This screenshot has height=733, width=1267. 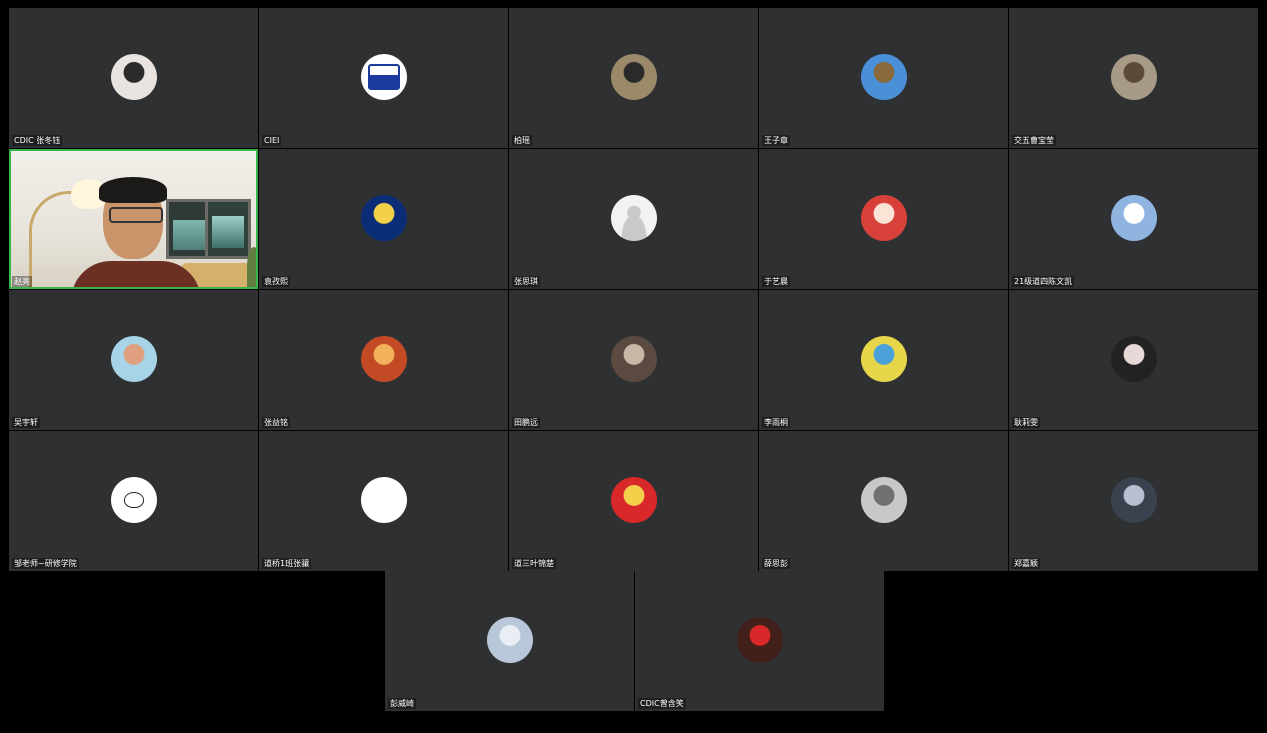 I want to click on sketch-girl-avatar-icon, so click(x=883, y=500).